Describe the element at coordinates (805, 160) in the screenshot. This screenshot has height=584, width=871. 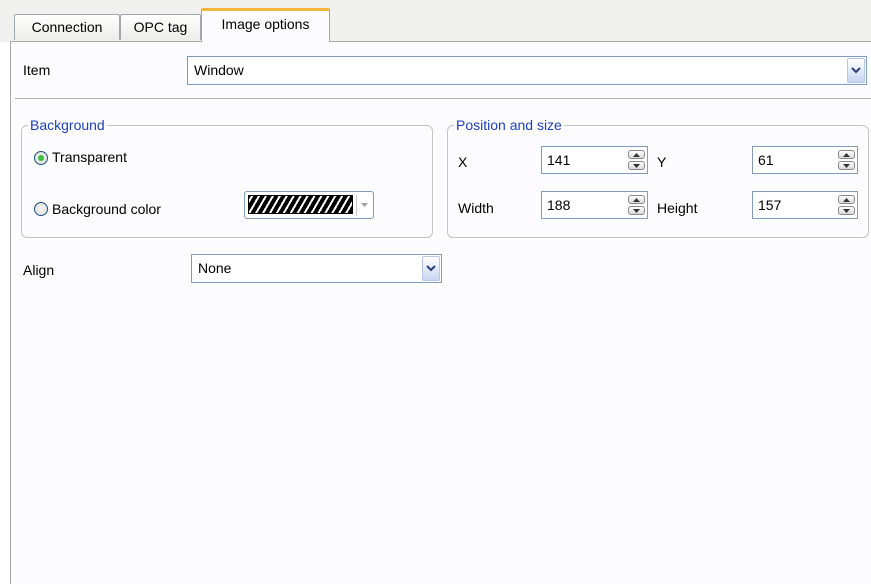
I see `y-spinner: 61` at that location.